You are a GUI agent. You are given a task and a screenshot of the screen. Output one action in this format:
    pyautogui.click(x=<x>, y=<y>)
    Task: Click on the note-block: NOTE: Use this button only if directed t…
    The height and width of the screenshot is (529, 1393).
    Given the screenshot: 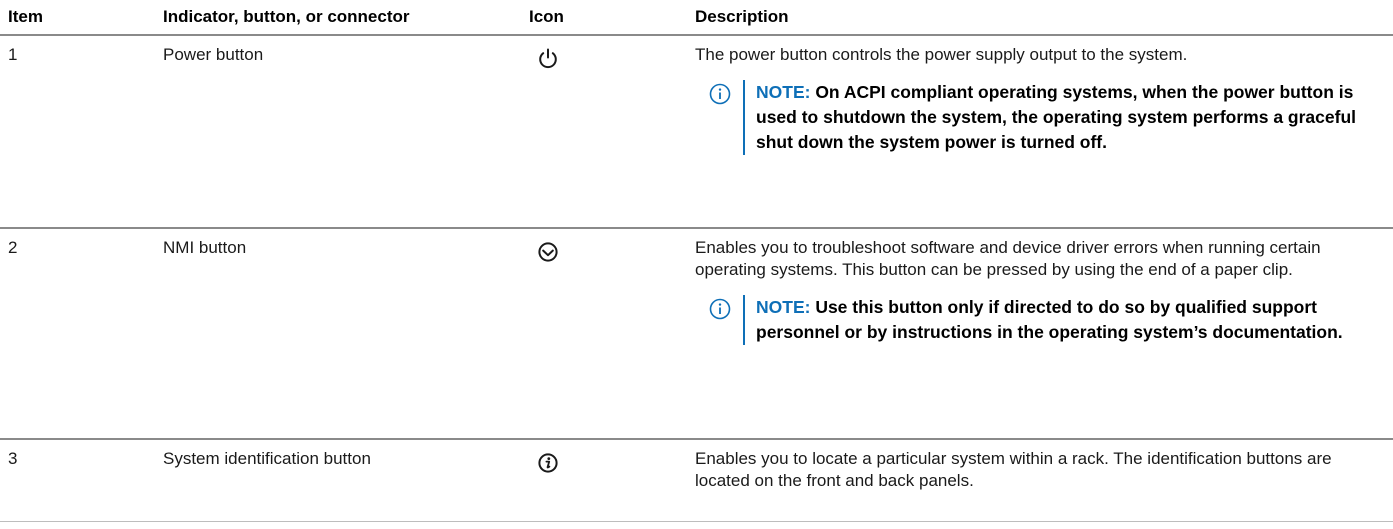 What is the action you would take?
    pyautogui.click(x=1037, y=320)
    